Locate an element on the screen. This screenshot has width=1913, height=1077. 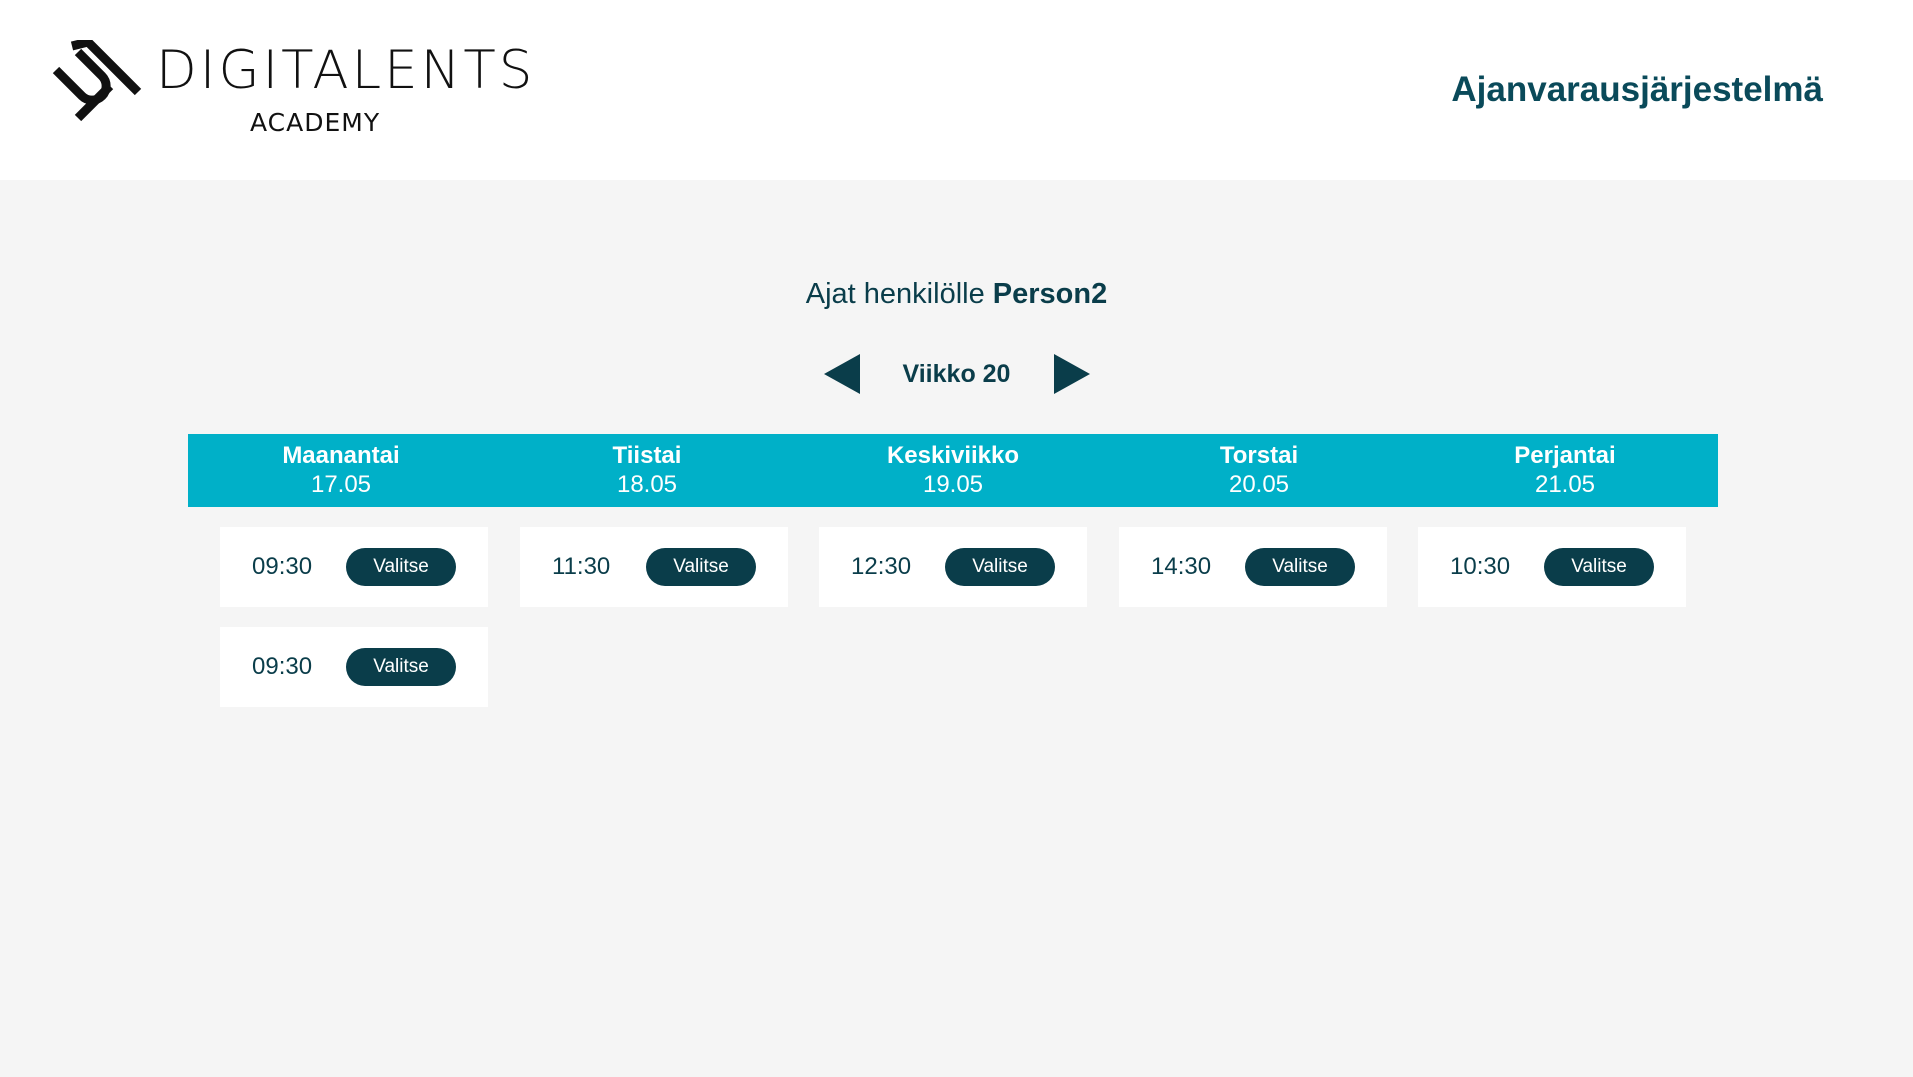
day-name: Keskiviikko is located at coordinates (953, 455).